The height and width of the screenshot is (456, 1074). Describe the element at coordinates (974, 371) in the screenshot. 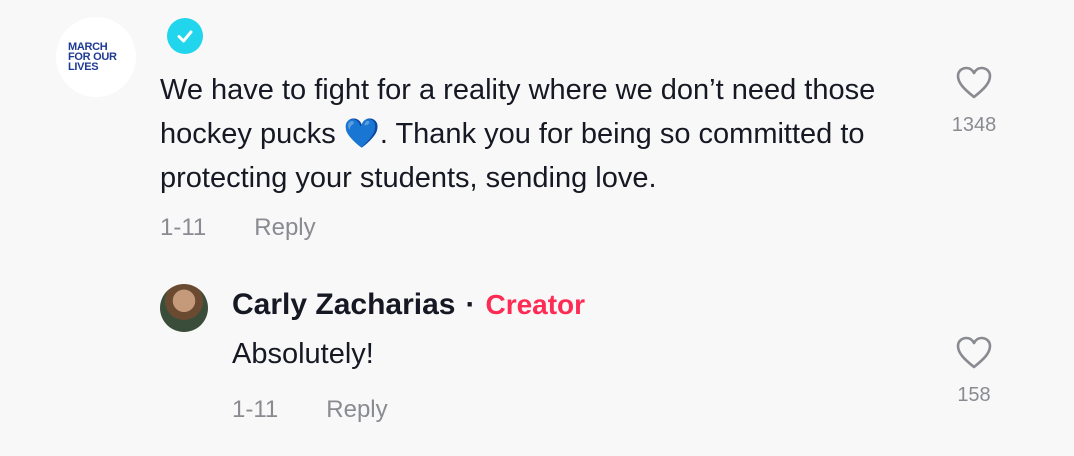

I see `reply-like: 158` at that location.